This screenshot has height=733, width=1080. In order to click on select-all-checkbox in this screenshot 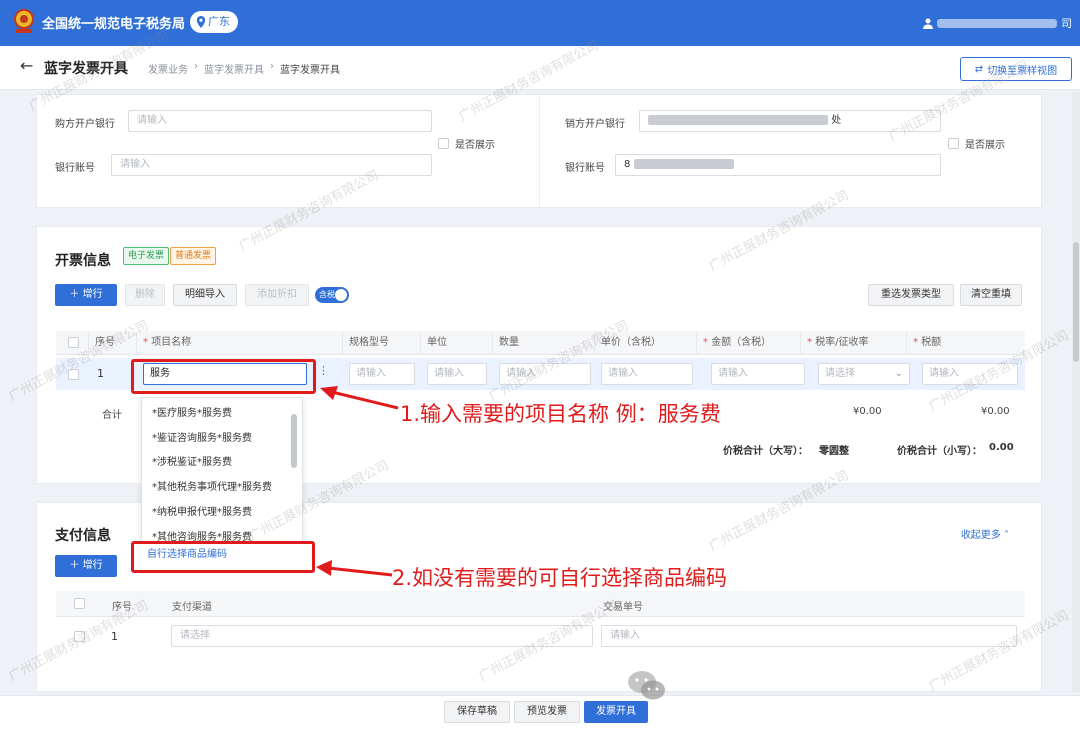, I will do `click(73, 342)`.